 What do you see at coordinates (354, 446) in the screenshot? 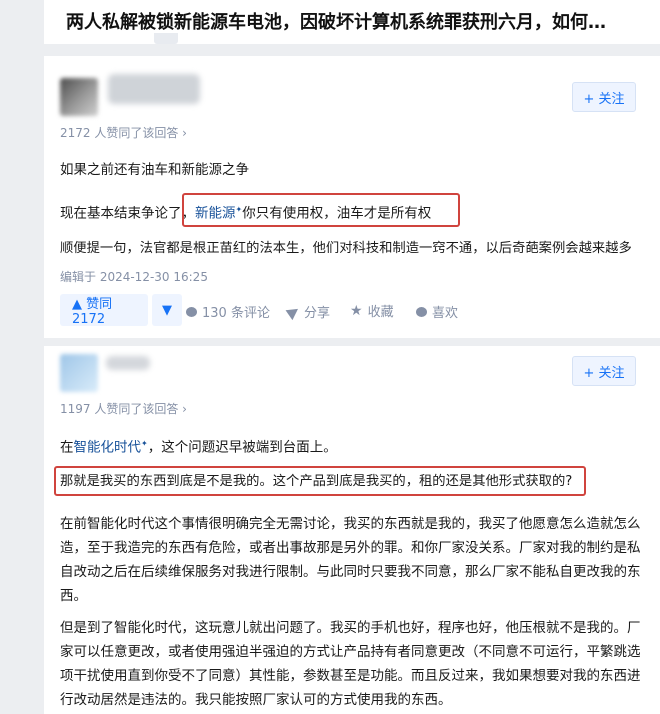
I see `answer-paragraph: 在智能化时代✦，这个问题迟早被端到台面上。` at bounding box center [354, 446].